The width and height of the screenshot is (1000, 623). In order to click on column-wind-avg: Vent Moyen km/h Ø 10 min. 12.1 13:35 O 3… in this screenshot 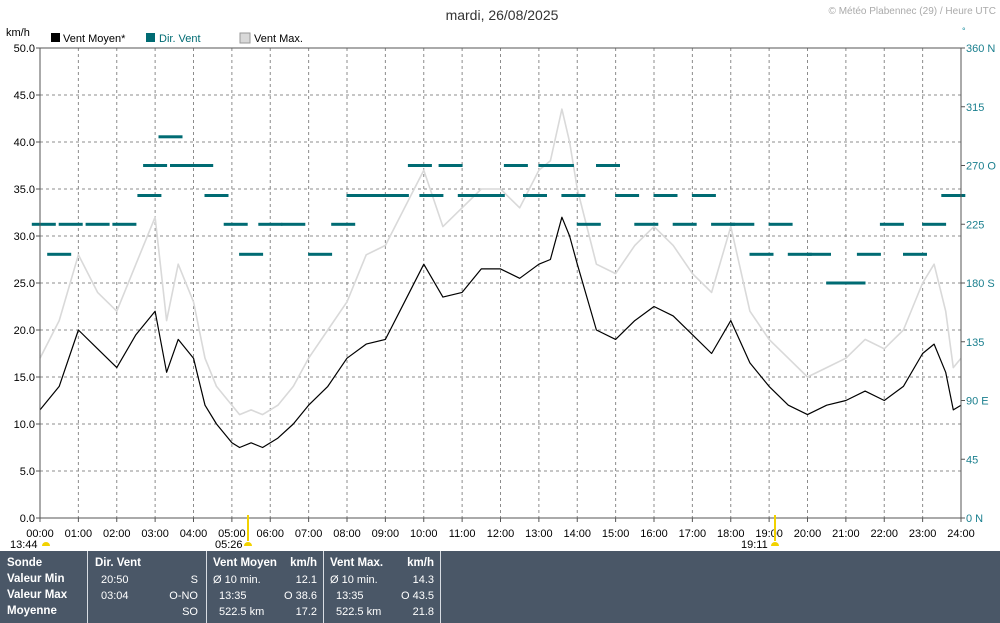, I will do `click(264, 587)`.